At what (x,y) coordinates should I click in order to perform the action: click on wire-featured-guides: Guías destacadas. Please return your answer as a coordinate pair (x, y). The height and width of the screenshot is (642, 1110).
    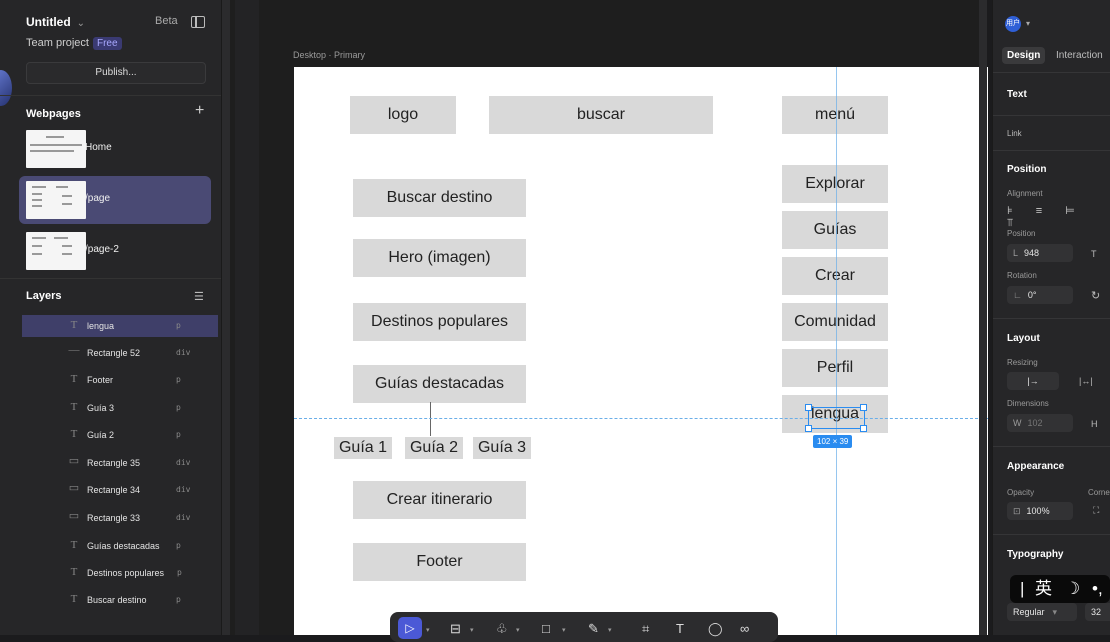
    Looking at the image, I should click on (439, 384).